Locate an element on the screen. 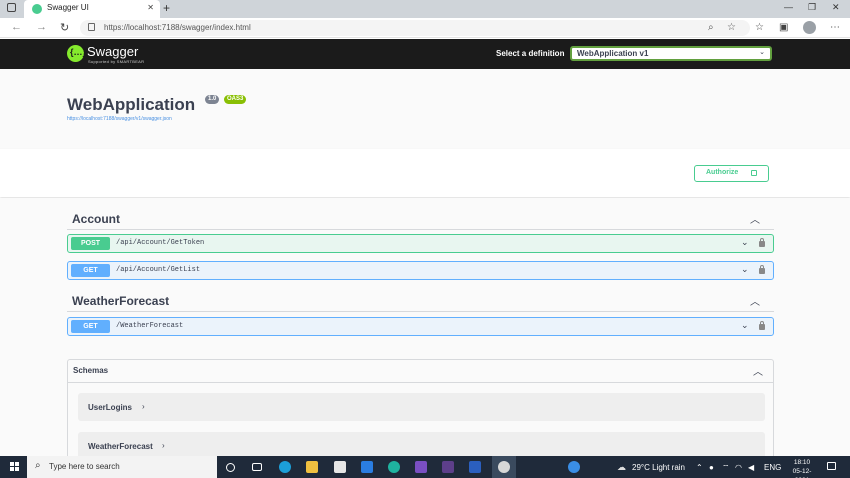 The image size is (850, 478). windows-start-icon is located at coordinates (15, 467).